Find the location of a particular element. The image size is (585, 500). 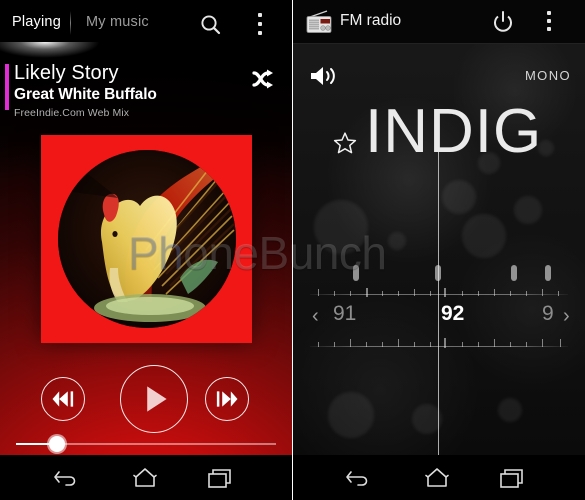

next-frequency: 9 is located at coordinates (548, 314).